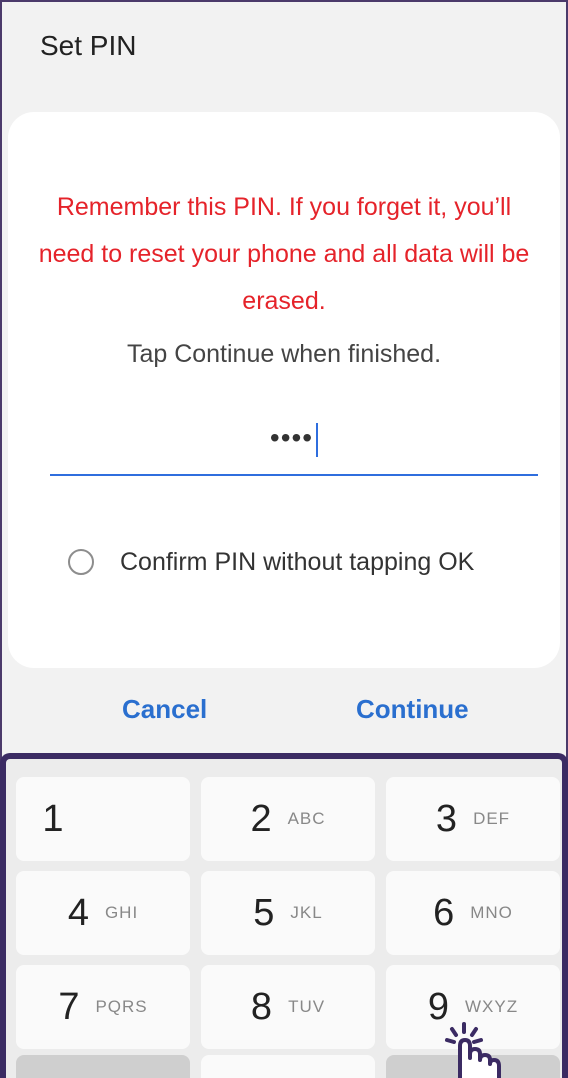  I want to click on key-8: 8 TUV, so click(288, 1007).